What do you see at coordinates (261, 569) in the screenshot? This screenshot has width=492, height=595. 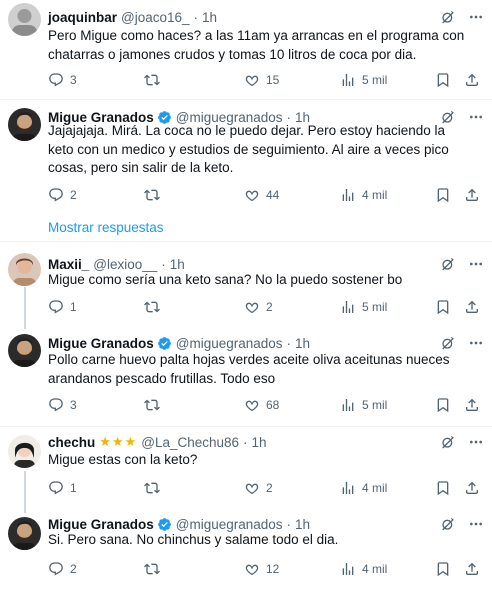 I see `like-button: 12` at bounding box center [261, 569].